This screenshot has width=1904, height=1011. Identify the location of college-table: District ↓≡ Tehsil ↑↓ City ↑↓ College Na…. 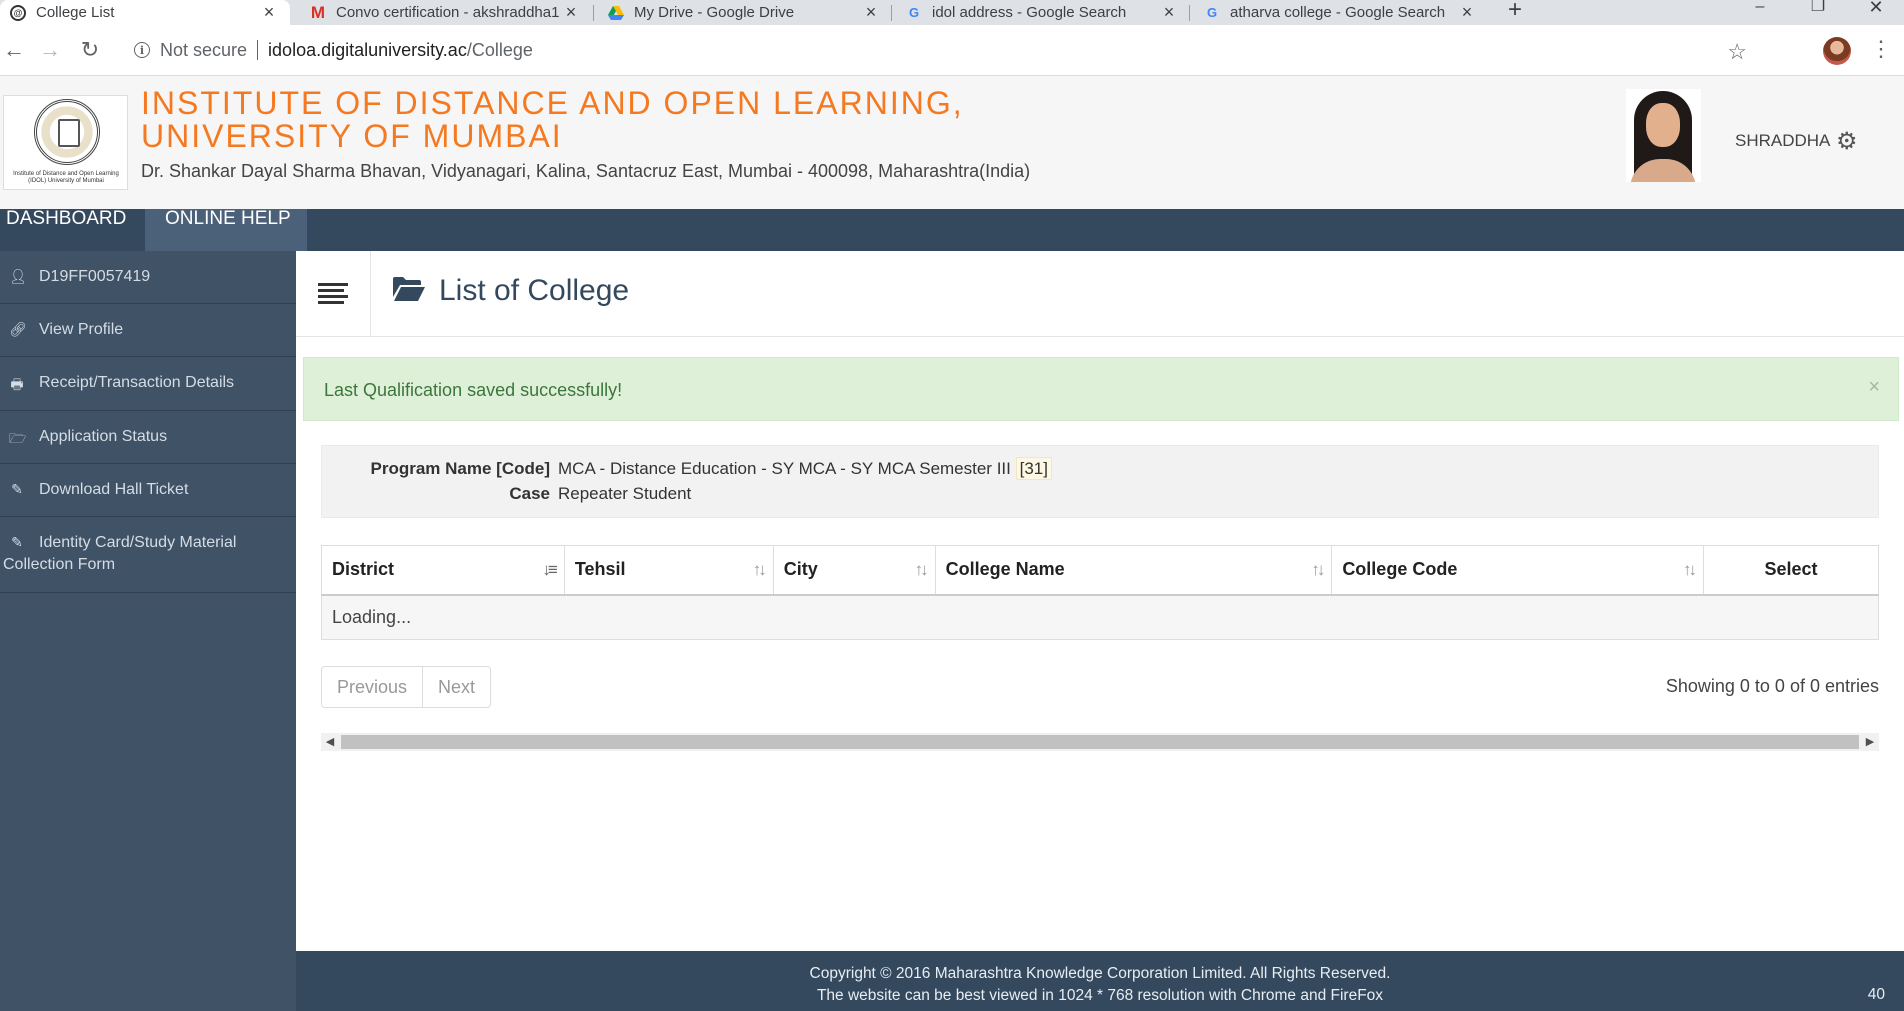
(1100, 592).